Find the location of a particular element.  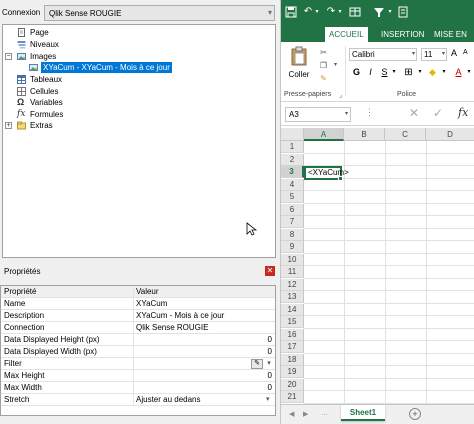

row-header: 7 is located at coordinates (292, 222).